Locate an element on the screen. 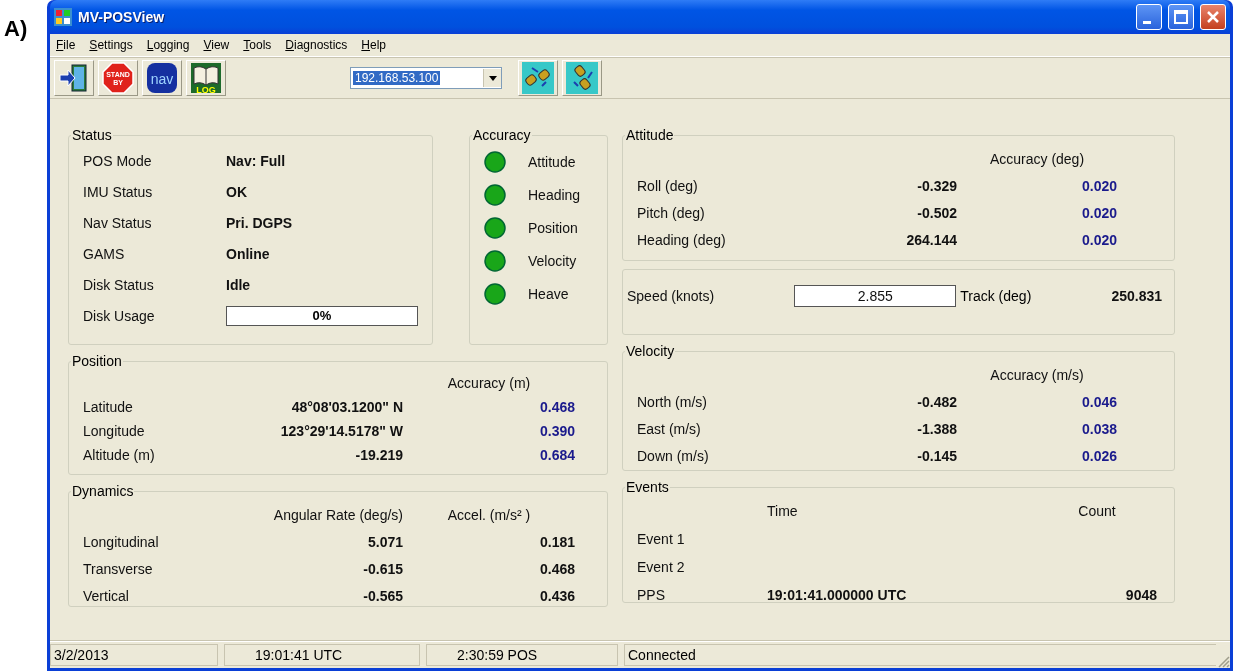  field-label: Event 1 is located at coordinates (661, 539).